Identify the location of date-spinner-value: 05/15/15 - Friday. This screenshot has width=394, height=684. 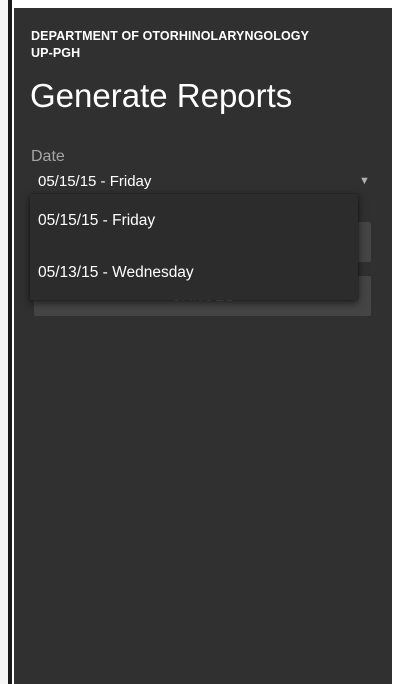
(94, 182).